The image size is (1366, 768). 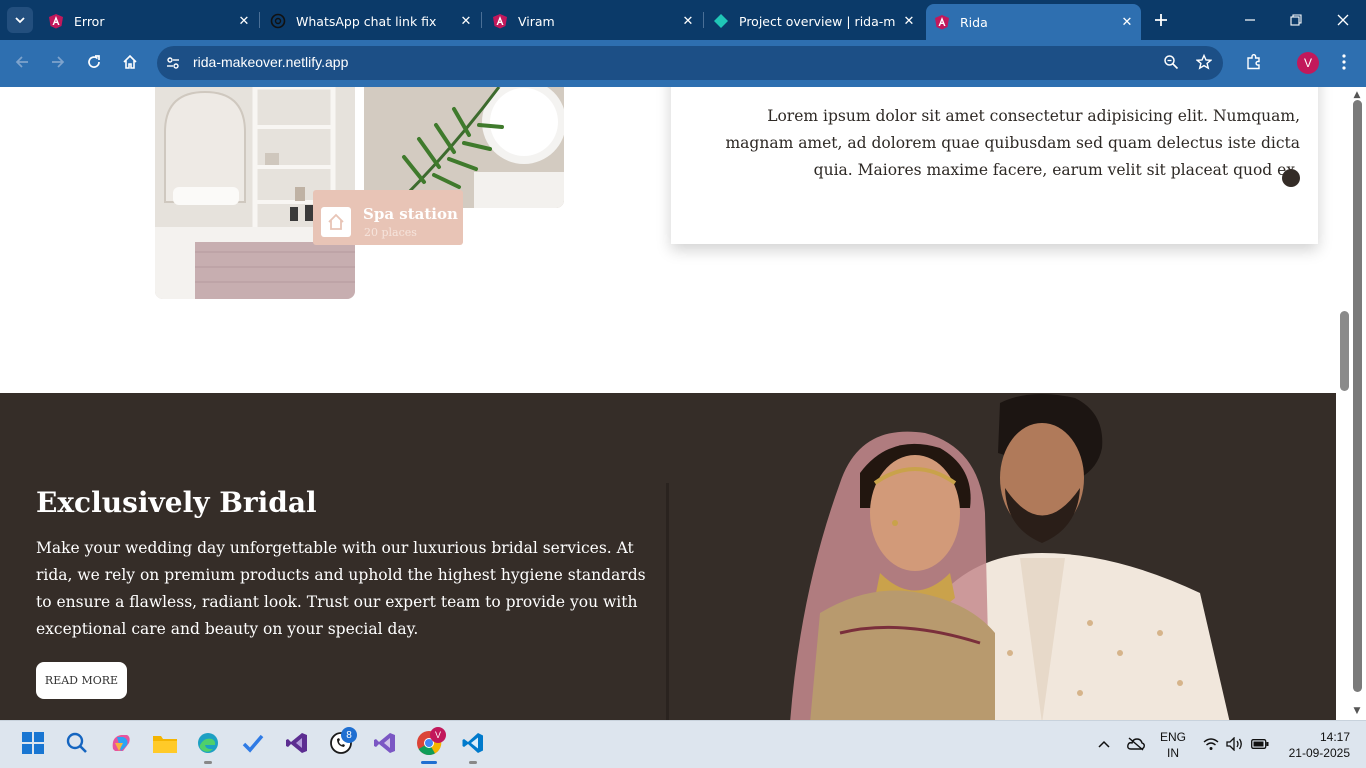 I want to click on language-code: ENG, so click(x=1173, y=737).